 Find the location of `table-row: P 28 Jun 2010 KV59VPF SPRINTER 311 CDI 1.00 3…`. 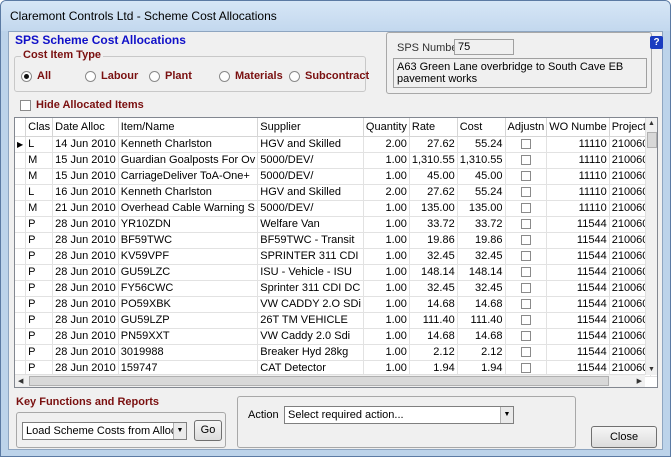

table-row: P 28 Jun 2010 KV59VPF SPRINTER 311 CDI 1.00 3… is located at coordinates (336, 256).